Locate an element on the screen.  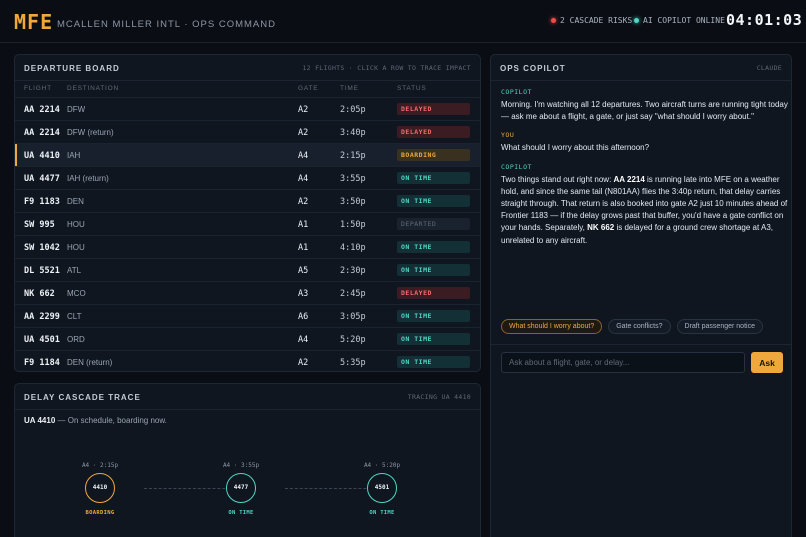
flight-gate: A6 is located at coordinates (303, 317).